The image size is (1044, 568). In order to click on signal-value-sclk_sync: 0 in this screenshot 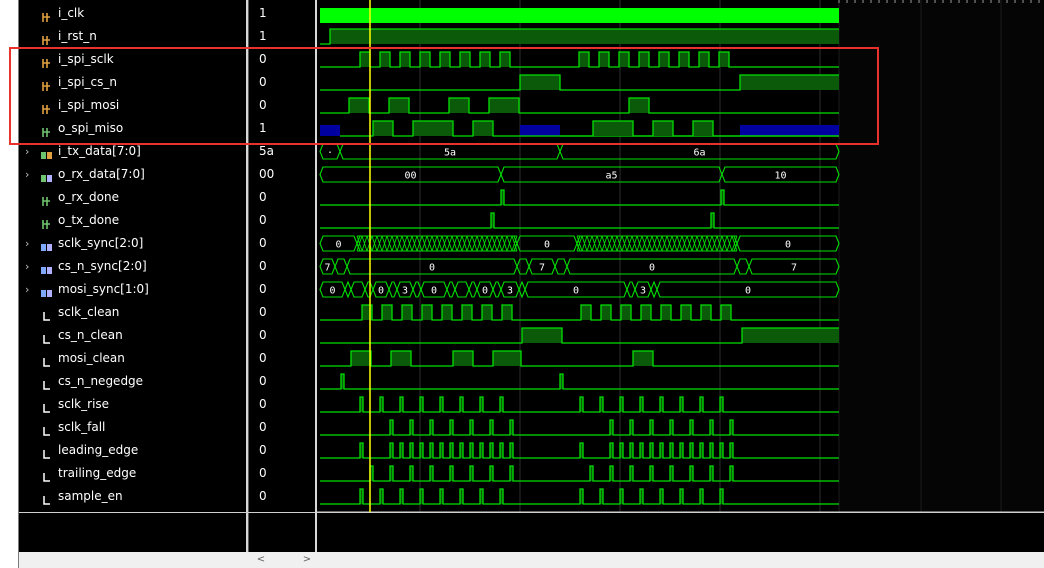, I will do `click(263, 243)`.